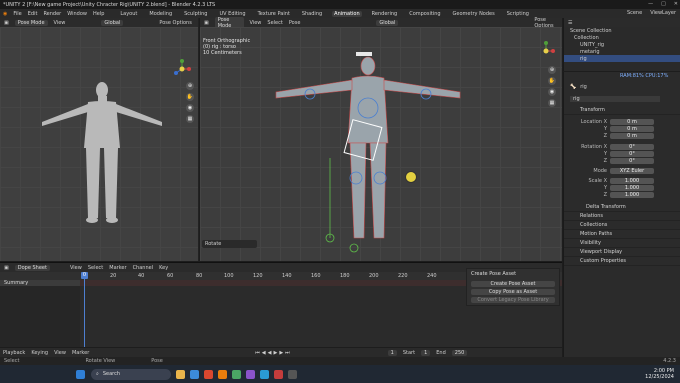 Image resolution: width=680 pixels, height=383 pixels. I want to click on rotation-mode-select: XYZ Euler, so click(632, 170).